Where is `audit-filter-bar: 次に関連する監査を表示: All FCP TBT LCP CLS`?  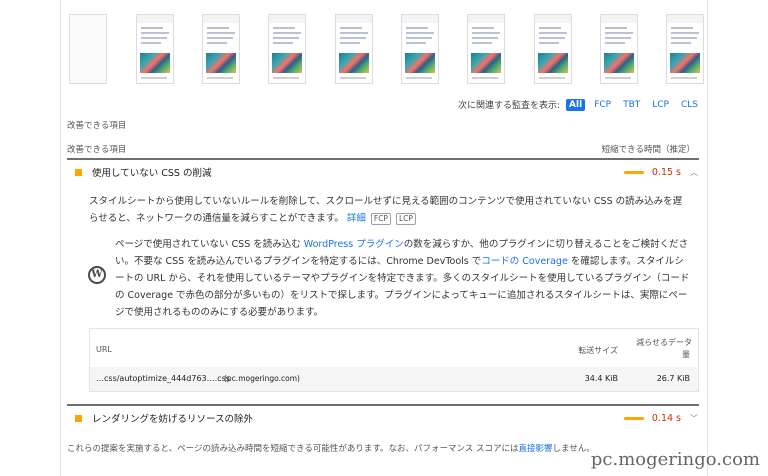
audit-filter-bar: 次に関連する監査を表示: All FCP TBT LCP CLS is located at coordinates (579, 104).